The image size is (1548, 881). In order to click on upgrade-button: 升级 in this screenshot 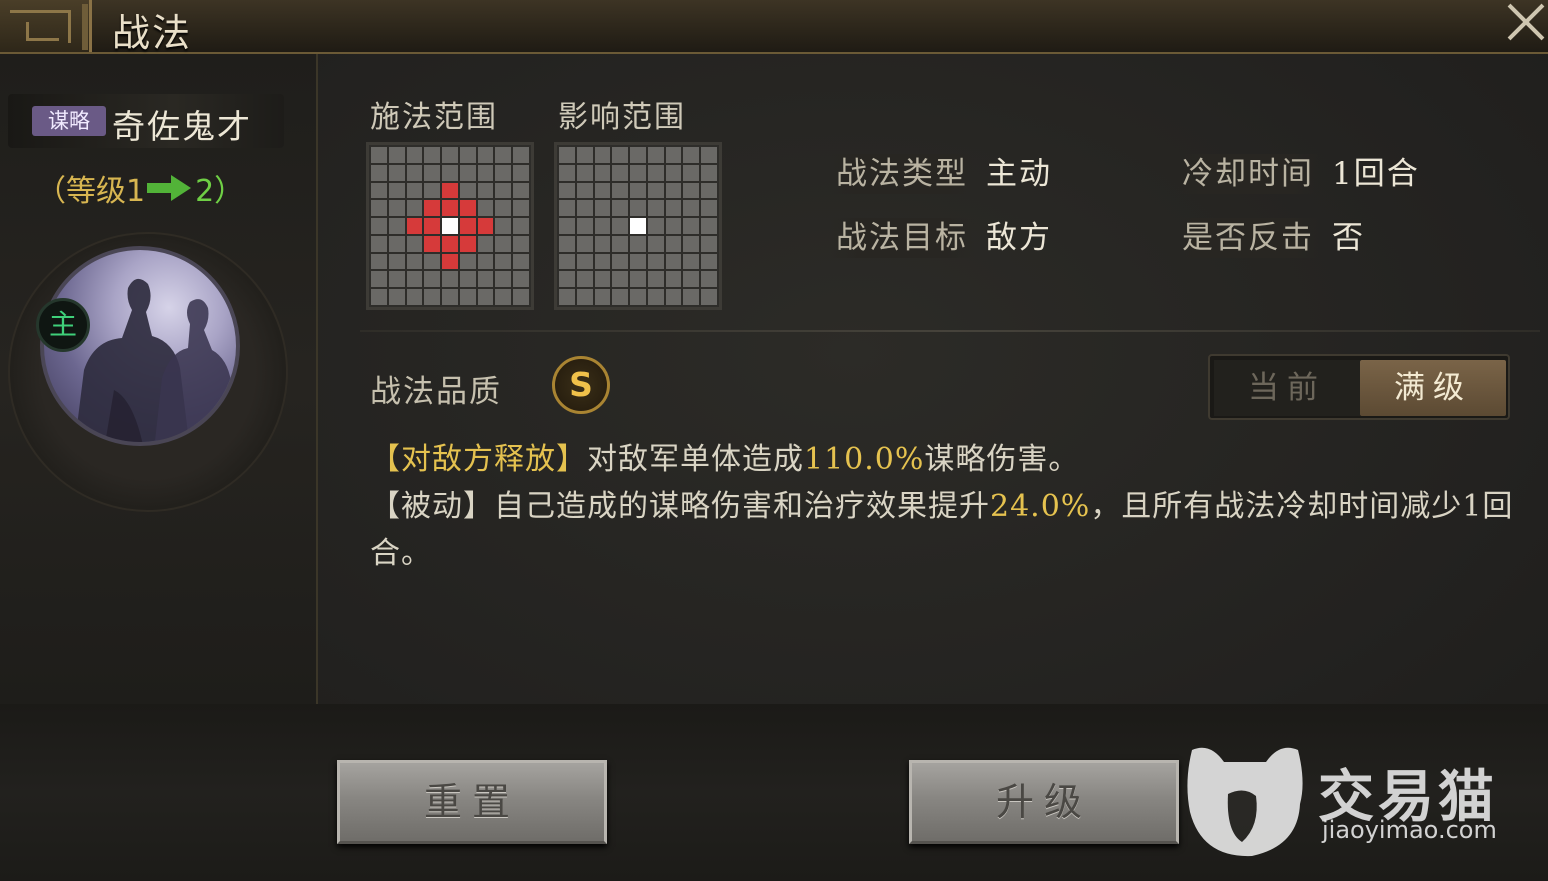, I will do `click(1044, 802)`.